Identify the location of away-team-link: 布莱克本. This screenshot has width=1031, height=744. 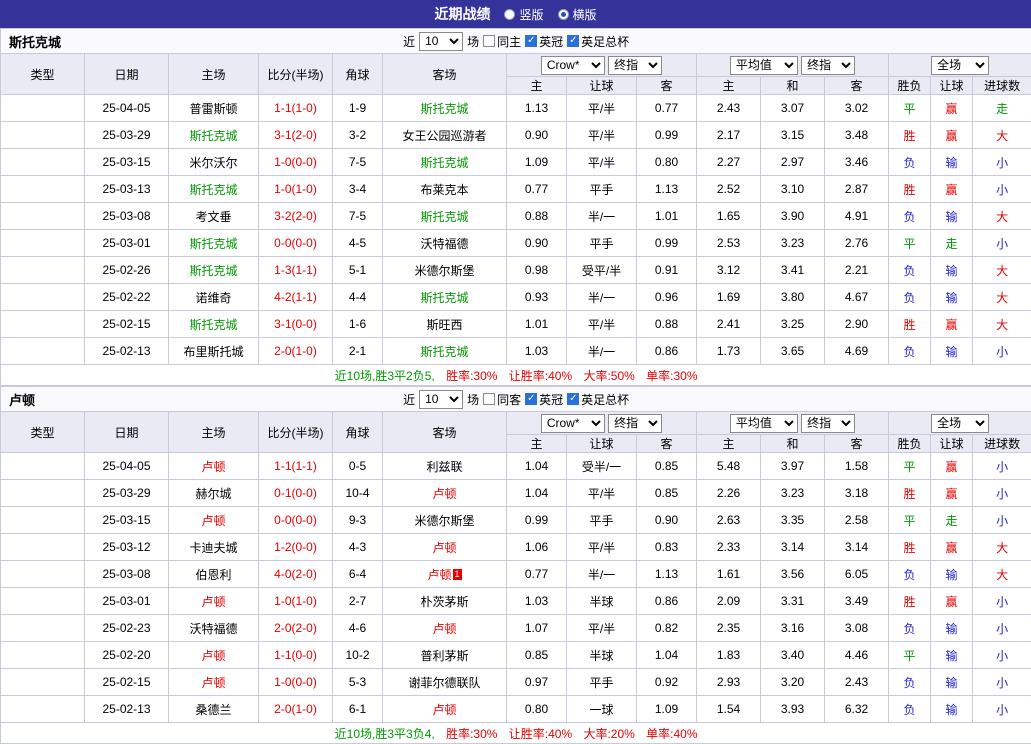
(444, 190).